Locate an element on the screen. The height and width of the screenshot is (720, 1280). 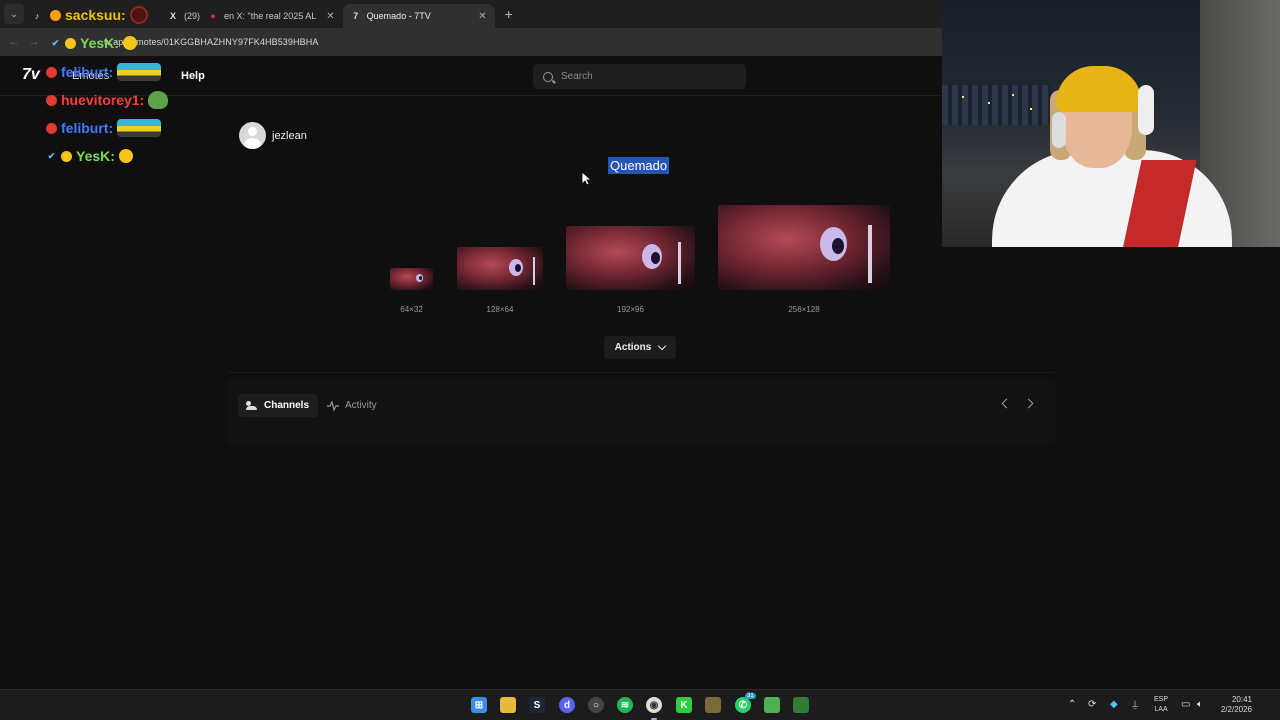
back-arrow-icon: ← is located at coordinates (14, 42).